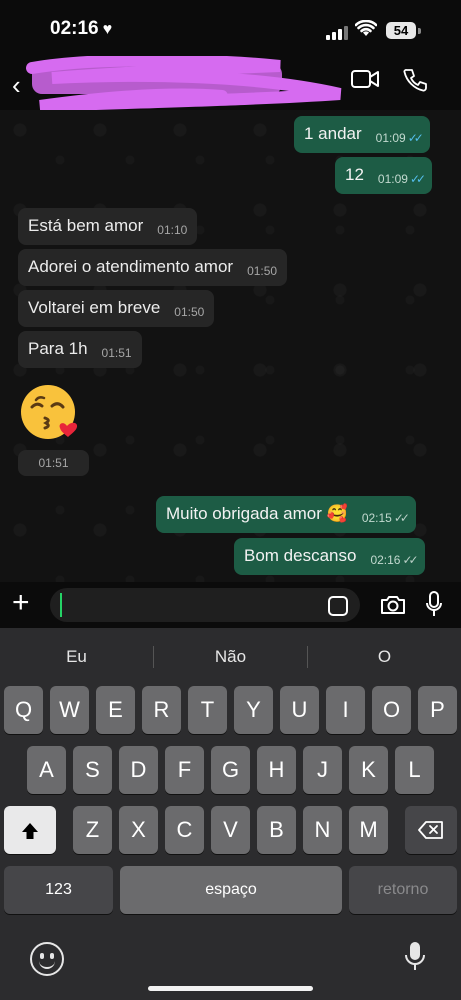 Image resolution: width=461 pixels, height=1000 pixels. Describe the element at coordinates (92, 830) in the screenshot. I see `key-z: Z` at that location.